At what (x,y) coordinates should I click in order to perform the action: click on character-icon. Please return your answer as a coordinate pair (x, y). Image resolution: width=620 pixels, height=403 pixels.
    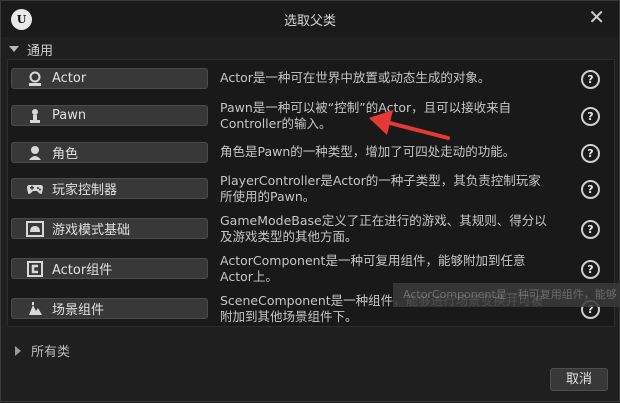
    Looking at the image, I should click on (35, 153).